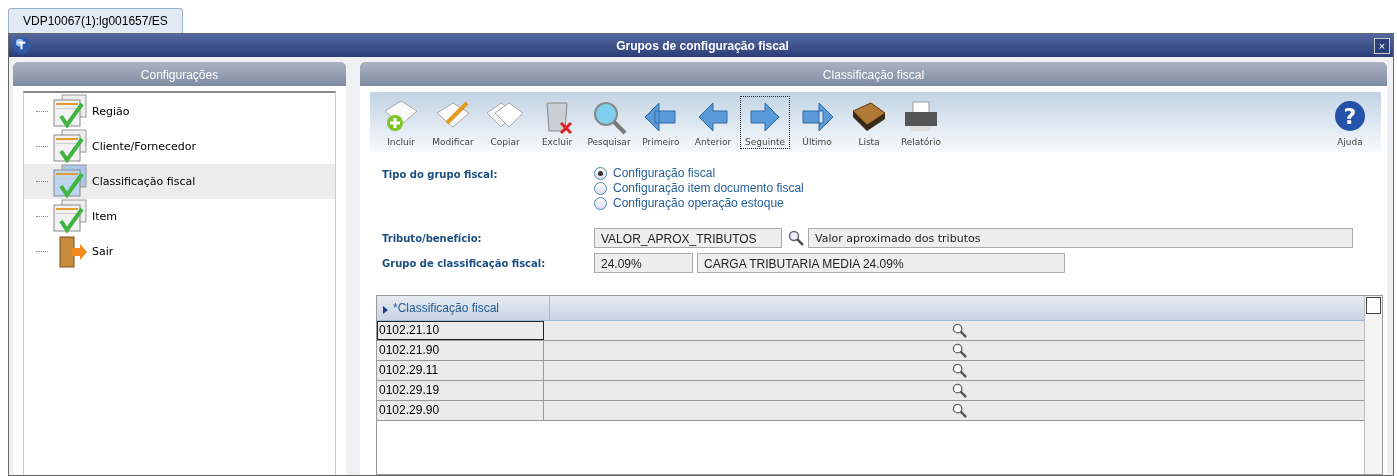 This screenshot has width=1397, height=476. What do you see at coordinates (1350, 122) in the screenshot?
I see `help-button: ? Ajuda` at bounding box center [1350, 122].